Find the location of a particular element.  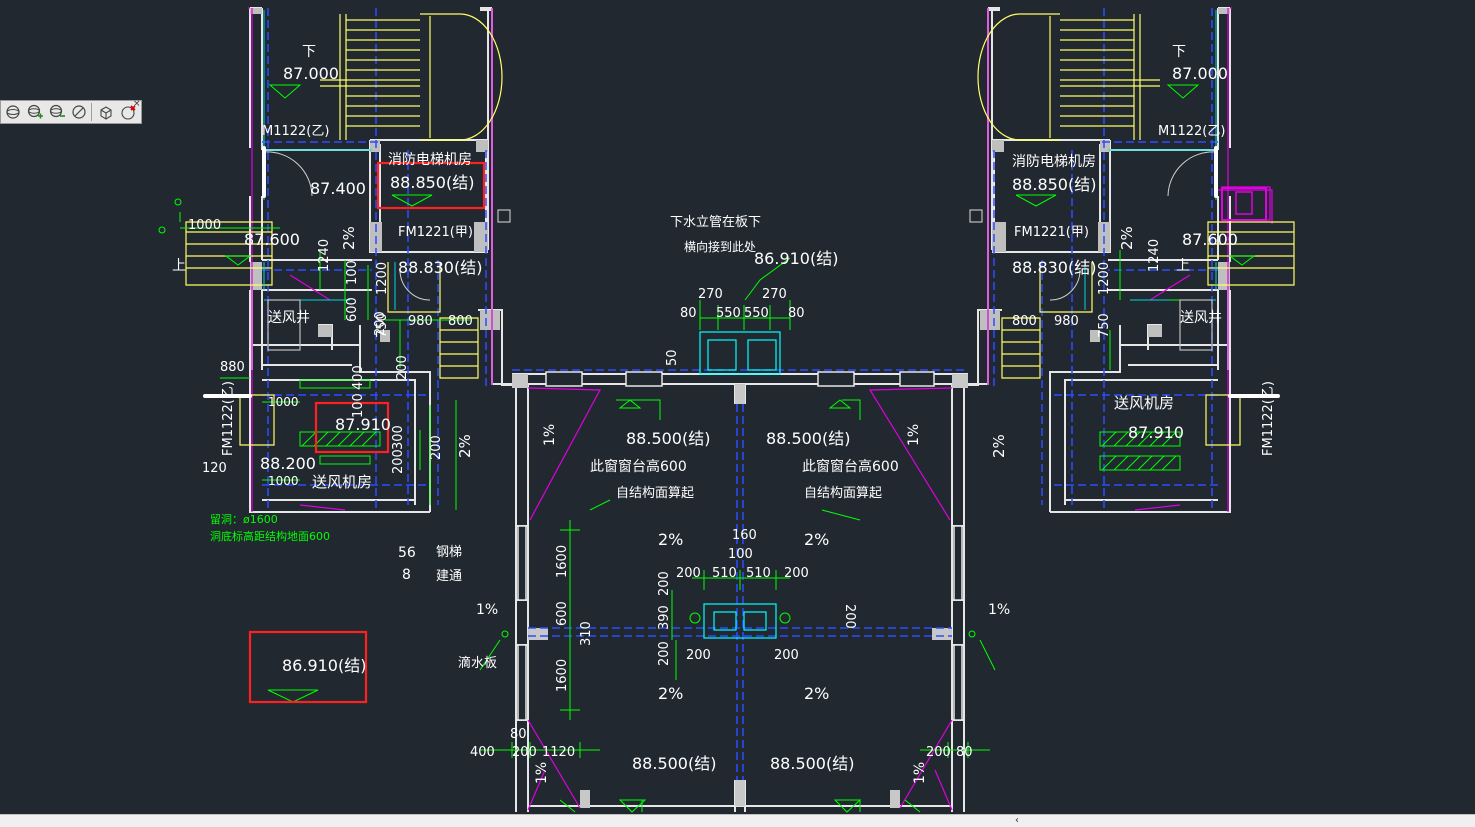

dim-200-m: 200 is located at coordinates (938, 752).